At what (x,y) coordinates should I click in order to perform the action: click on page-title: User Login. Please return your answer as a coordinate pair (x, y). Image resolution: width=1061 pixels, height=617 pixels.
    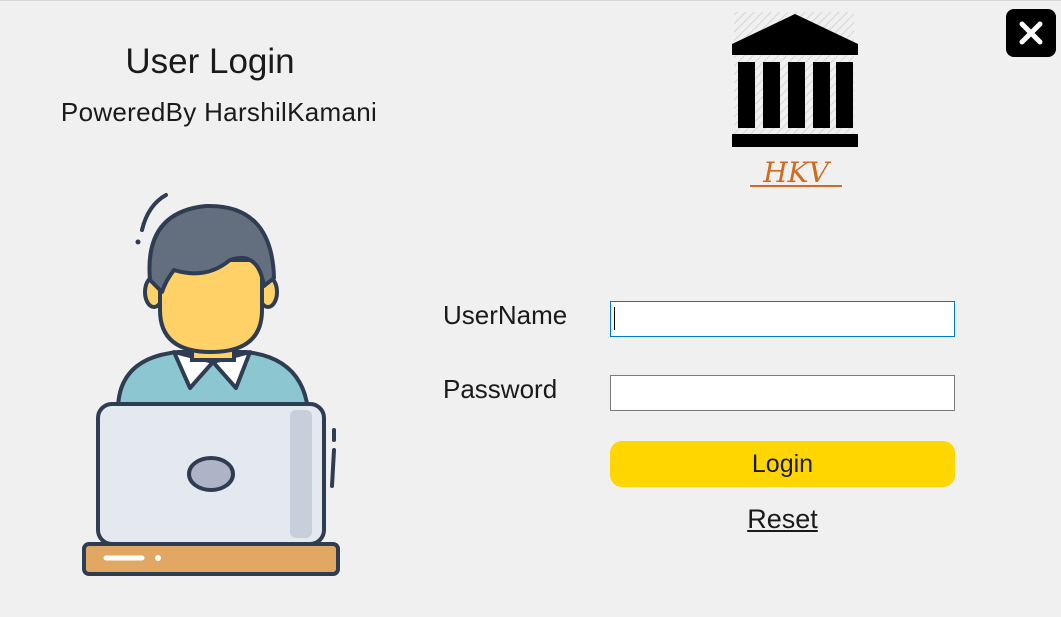
    Looking at the image, I should click on (210, 61).